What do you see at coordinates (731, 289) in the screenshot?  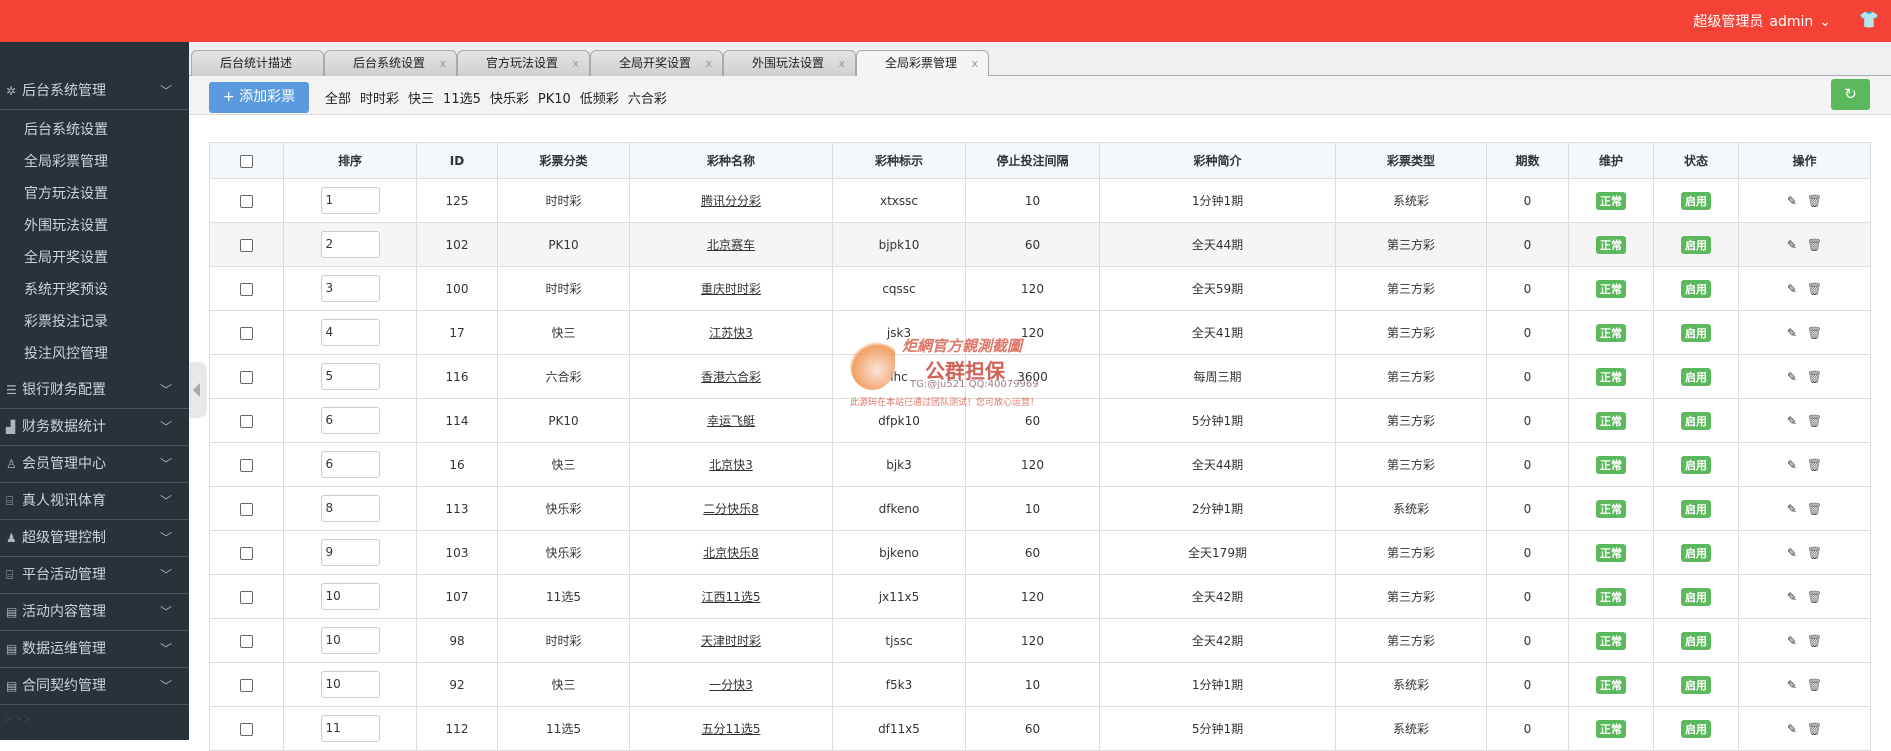 I see `lottery-name-link: 重庆时时彩` at bounding box center [731, 289].